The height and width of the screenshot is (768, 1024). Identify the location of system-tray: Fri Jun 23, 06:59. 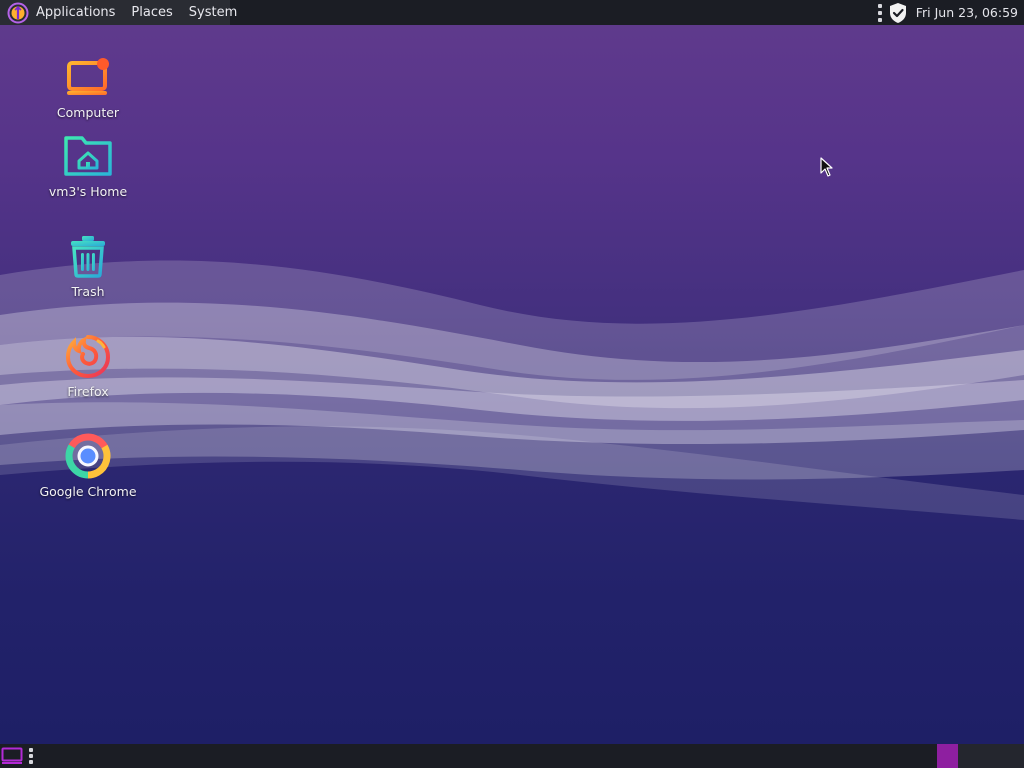
(950, 12).